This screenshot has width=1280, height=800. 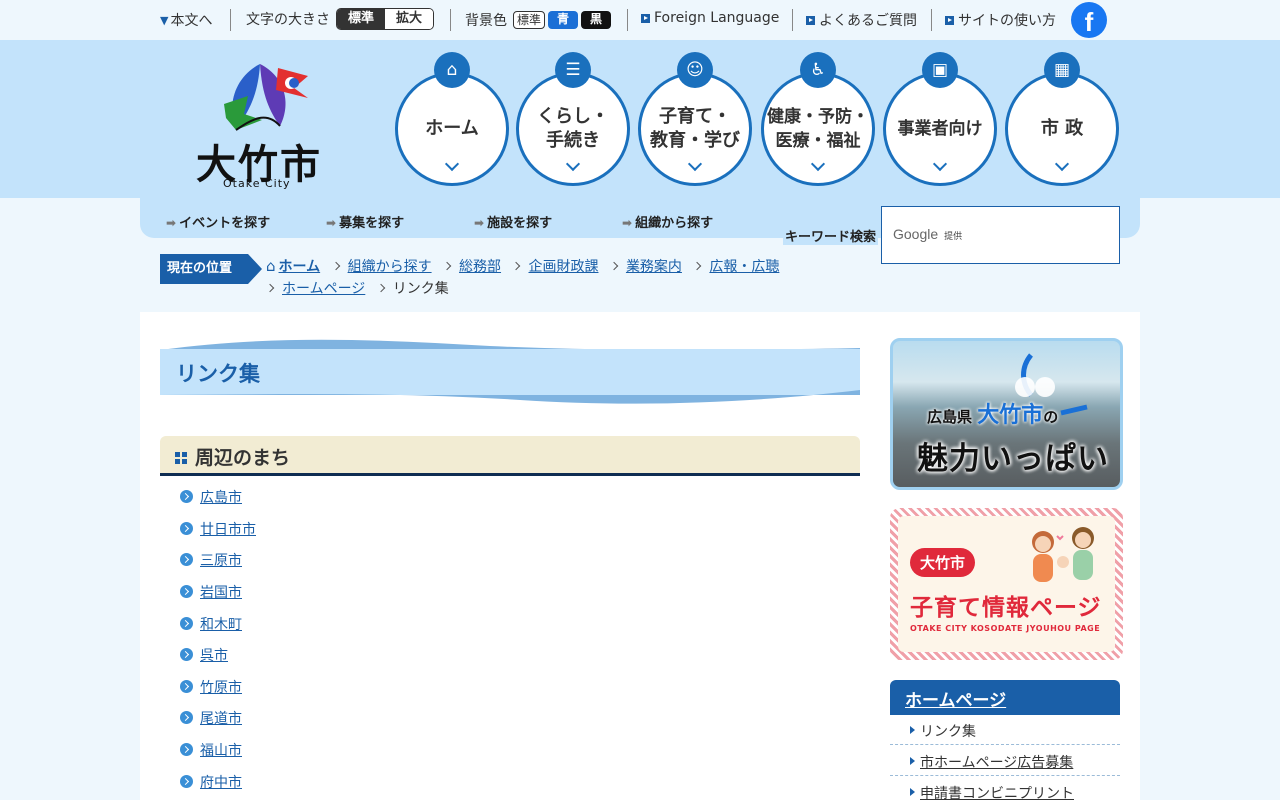 What do you see at coordinates (409, 19) in the screenshot?
I see `font-large-button: 拡大` at bounding box center [409, 19].